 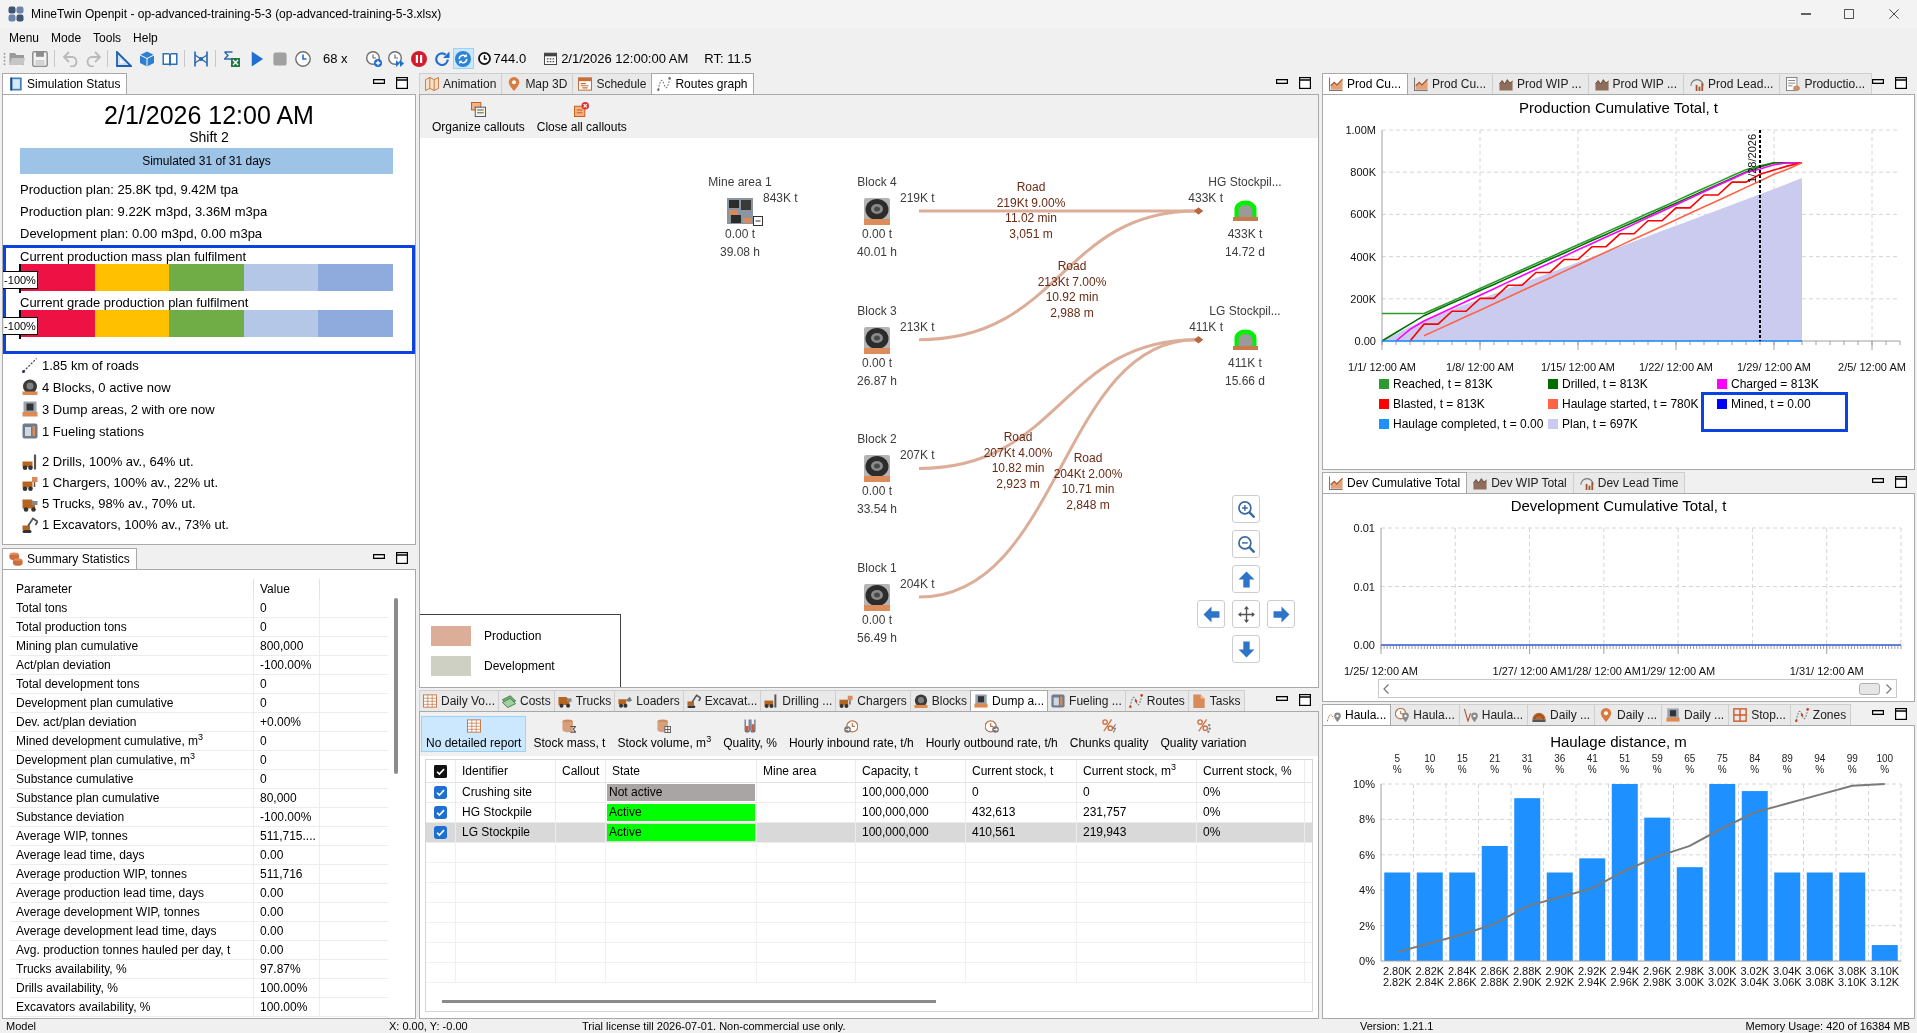 What do you see at coordinates (232, 58) in the screenshot?
I see `spreadsheet-export-icon` at bounding box center [232, 58].